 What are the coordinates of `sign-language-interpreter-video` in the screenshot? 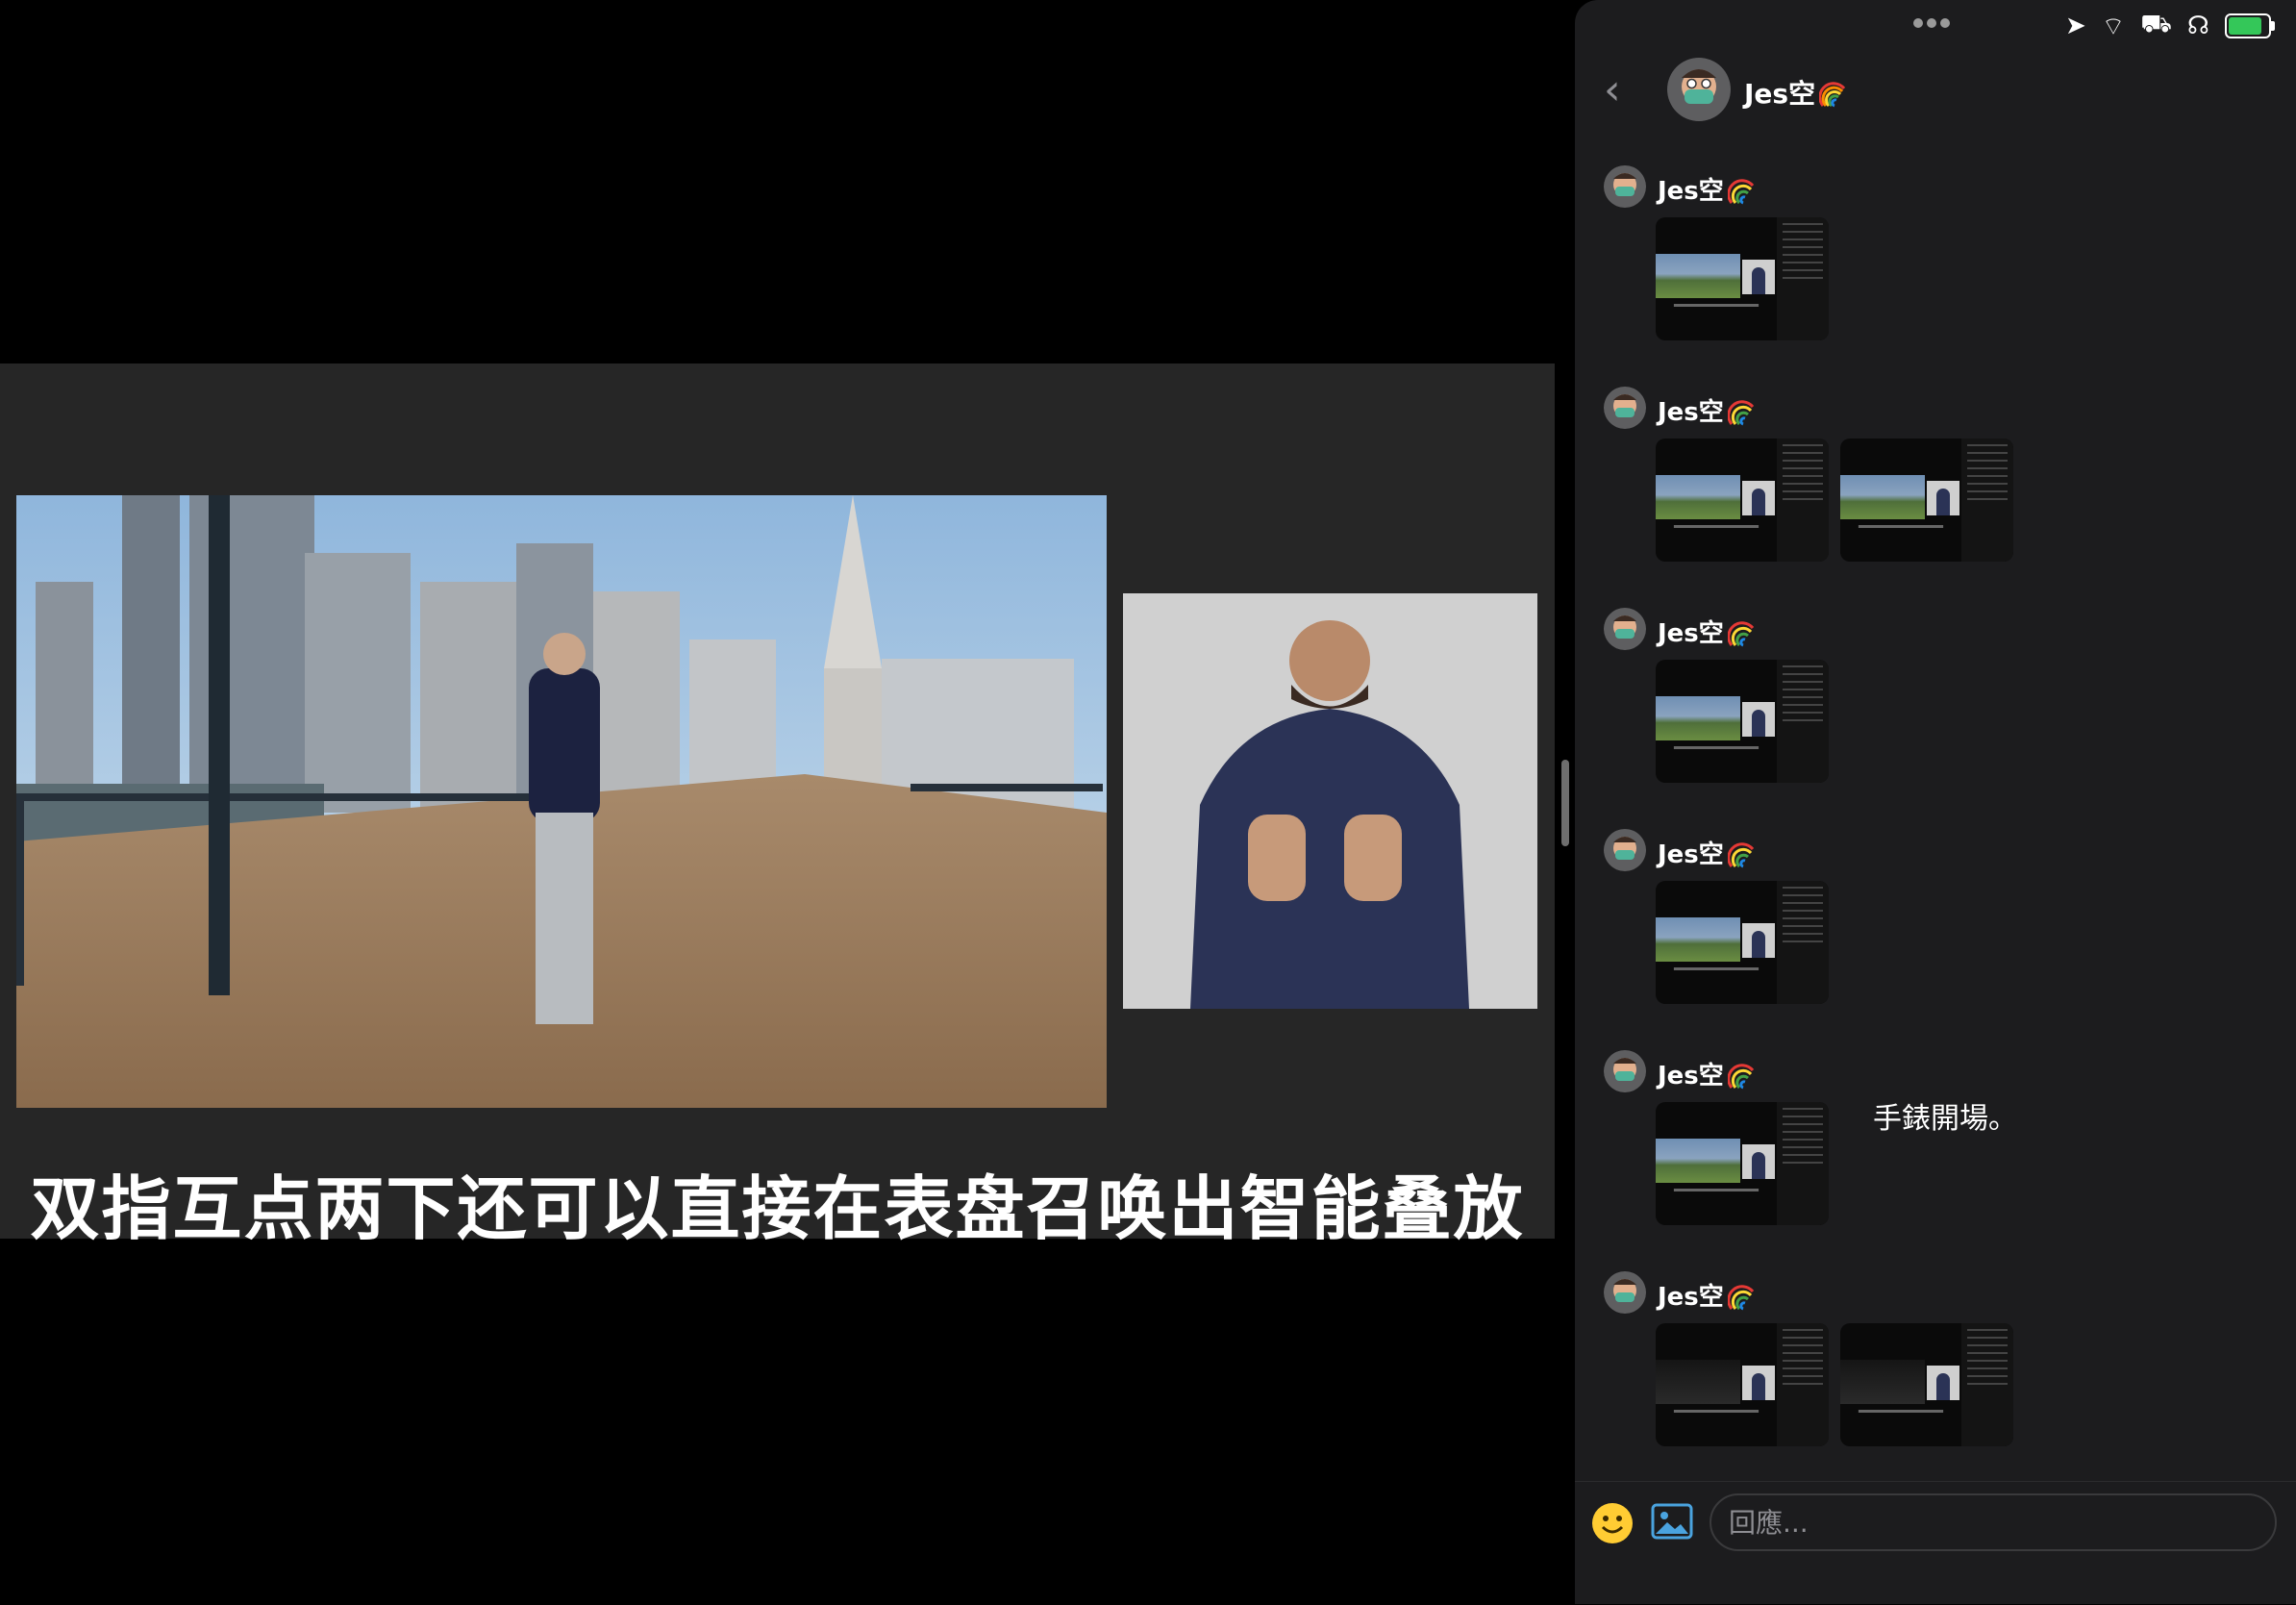 It's located at (1330, 801).